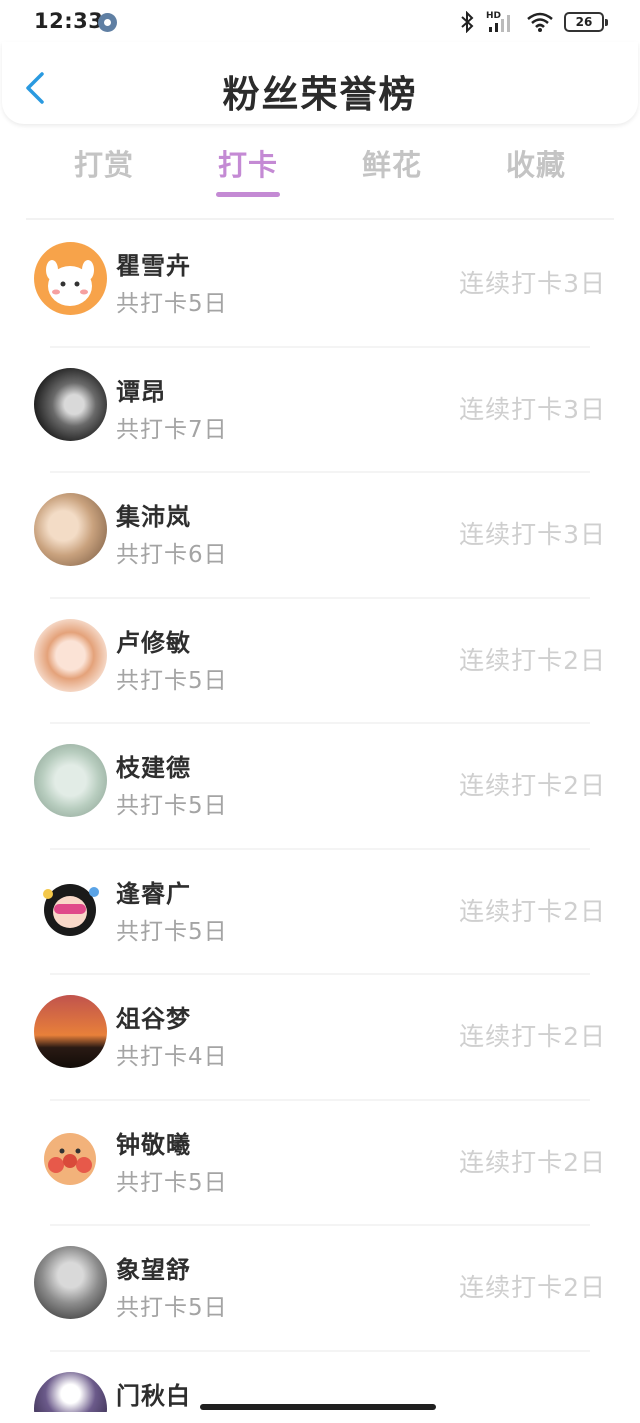 Image resolution: width=640 pixels, height=1423 pixels. I want to click on total-checkin-days: 共打卡7日, so click(172, 429).